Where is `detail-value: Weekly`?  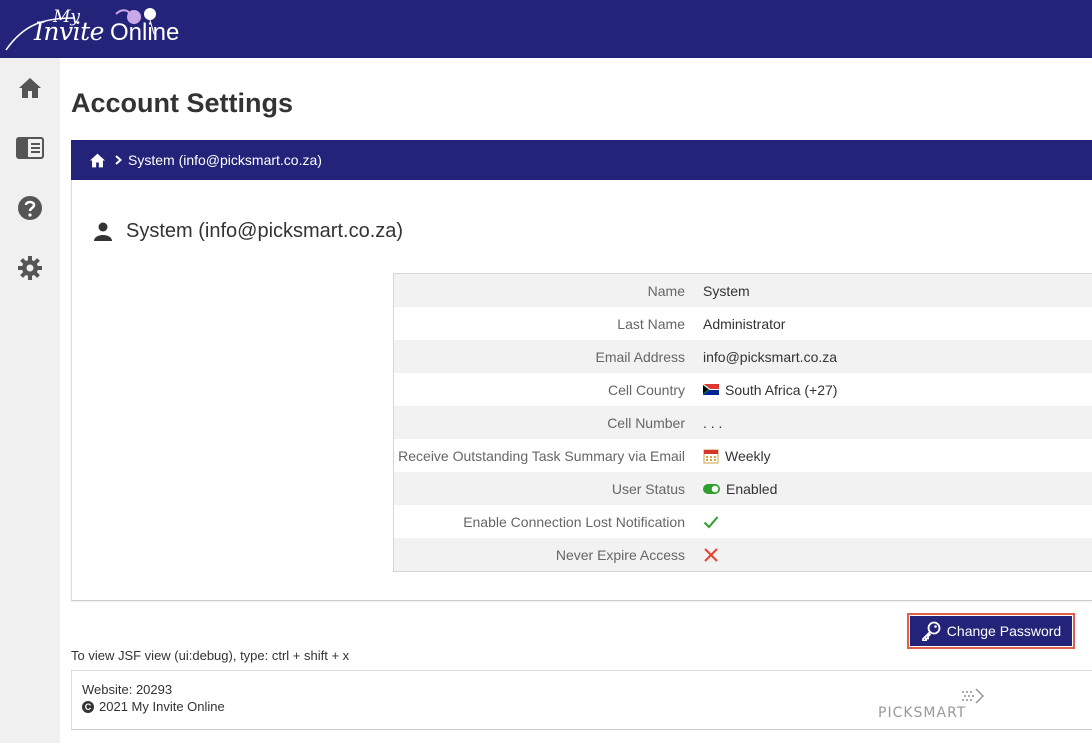
detail-value: Weekly is located at coordinates (732, 456).